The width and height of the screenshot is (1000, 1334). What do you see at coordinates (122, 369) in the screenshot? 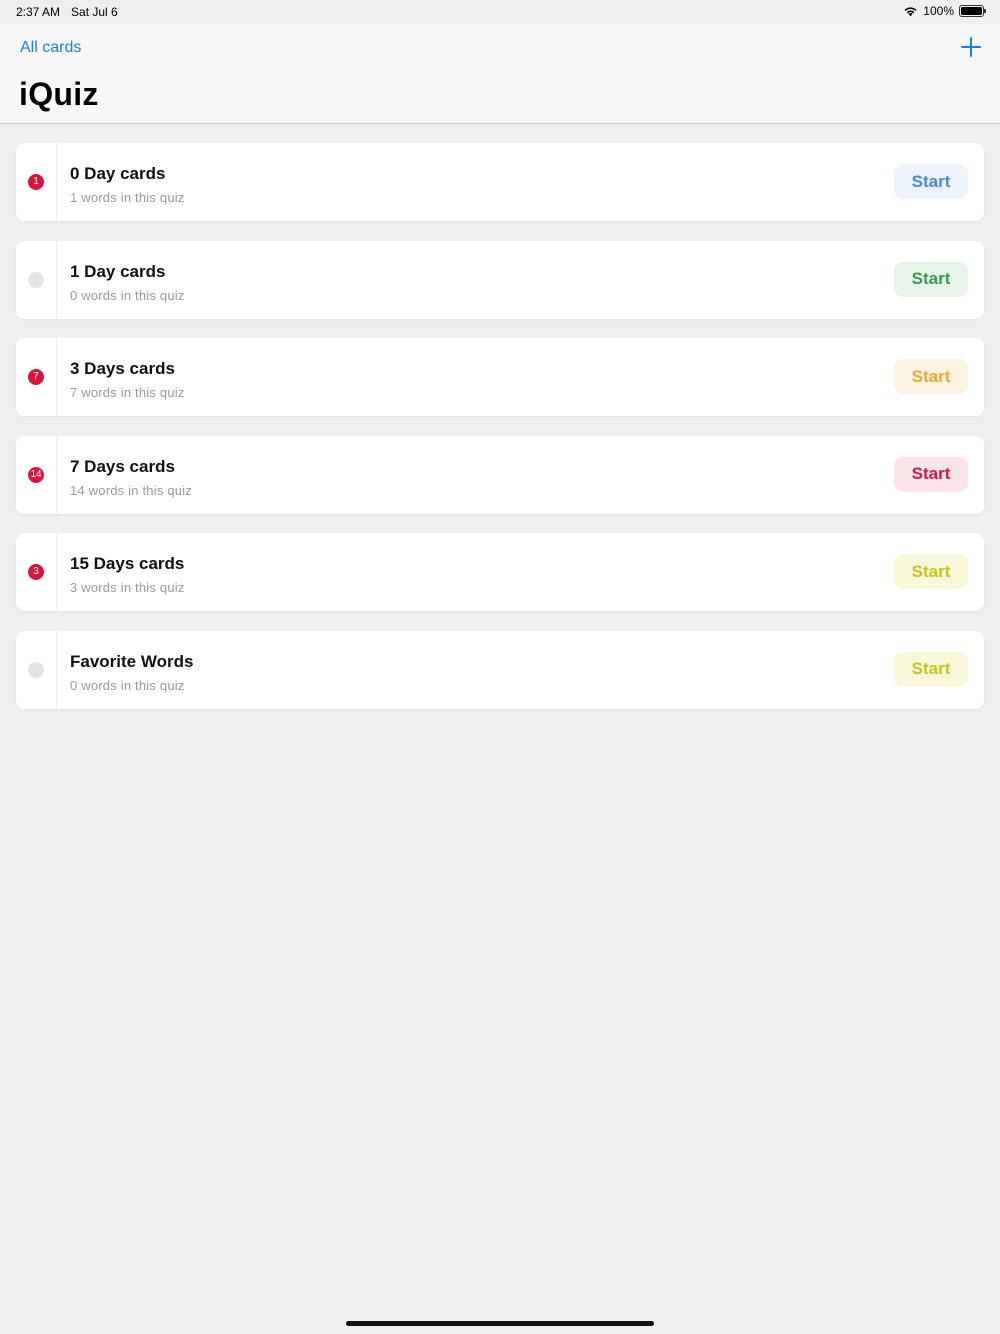
I see `quiz-title: 3 Days cards` at bounding box center [122, 369].